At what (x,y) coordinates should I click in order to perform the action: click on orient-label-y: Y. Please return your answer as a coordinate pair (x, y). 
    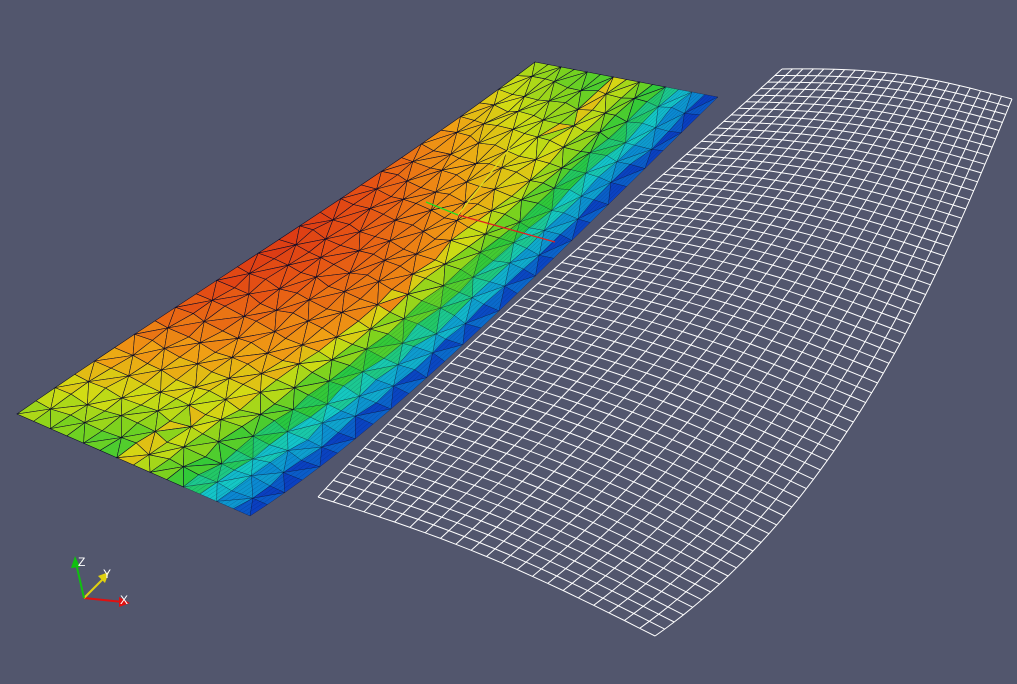
    Looking at the image, I should click on (107, 574).